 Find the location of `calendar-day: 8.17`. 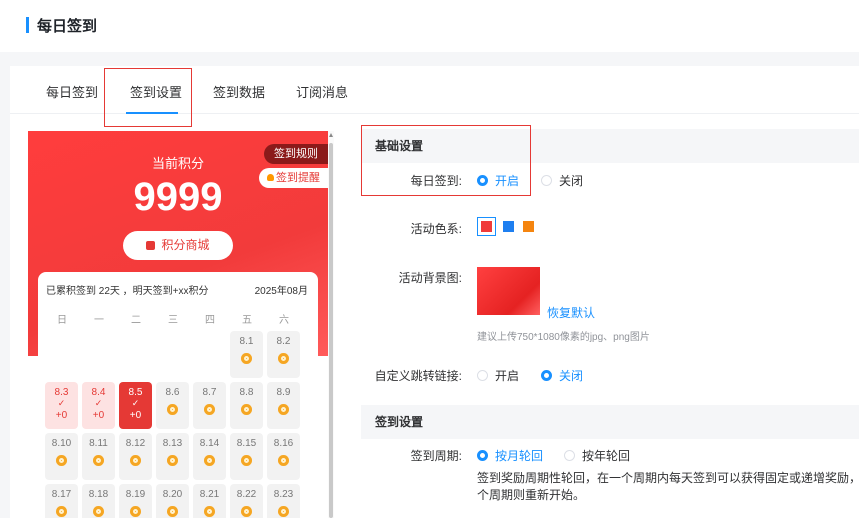

calendar-day: 8.17 is located at coordinates (61, 501).